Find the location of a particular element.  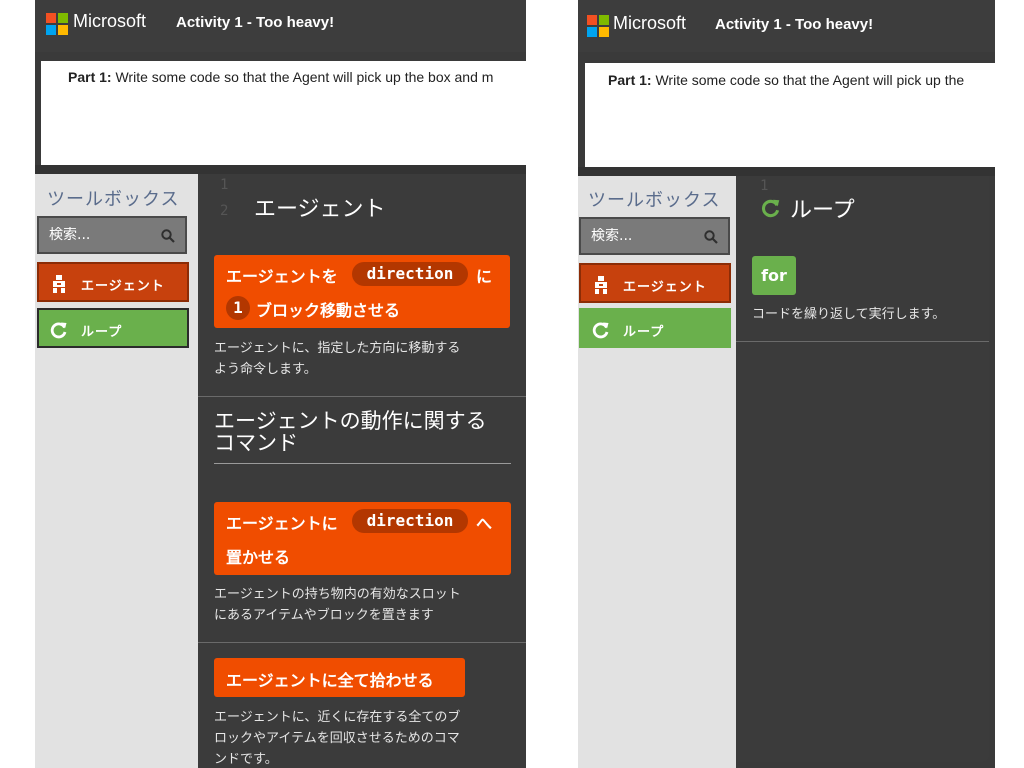

section-underline is located at coordinates (362, 463).